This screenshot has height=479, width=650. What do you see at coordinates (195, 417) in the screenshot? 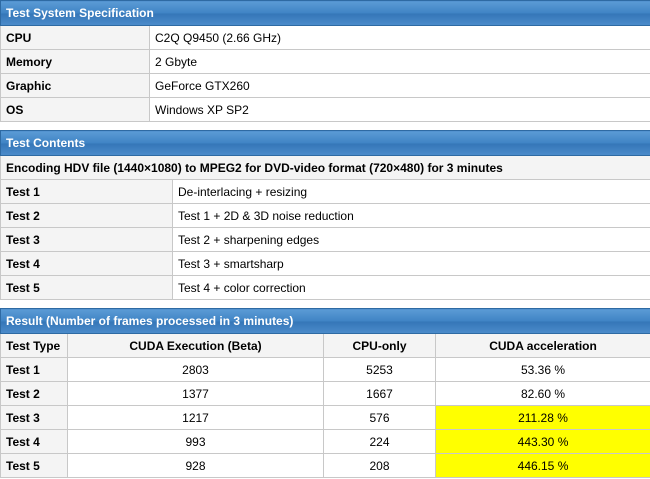
I see `result-cuda: 1217` at bounding box center [195, 417].